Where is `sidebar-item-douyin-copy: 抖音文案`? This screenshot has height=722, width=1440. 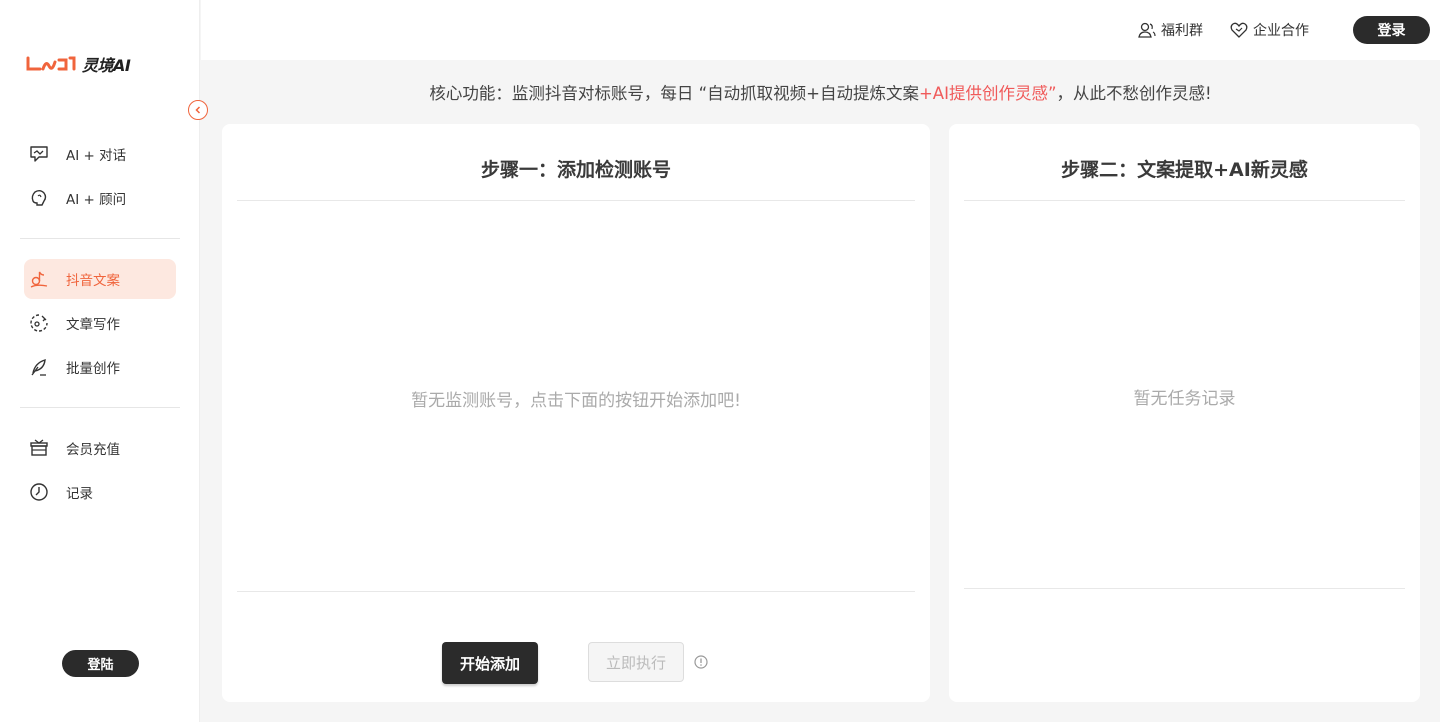 sidebar-item-douyin-copy: 抖音文案 is located at coordinates (100, 279).